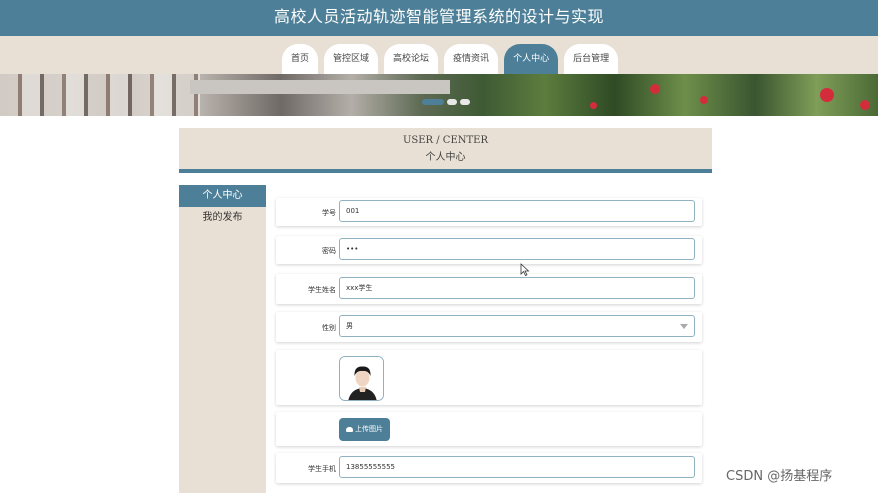  Describe the element at coordinates (351, 59) in the screenshot. I see `nav-control-area: 管控区域` at that location.